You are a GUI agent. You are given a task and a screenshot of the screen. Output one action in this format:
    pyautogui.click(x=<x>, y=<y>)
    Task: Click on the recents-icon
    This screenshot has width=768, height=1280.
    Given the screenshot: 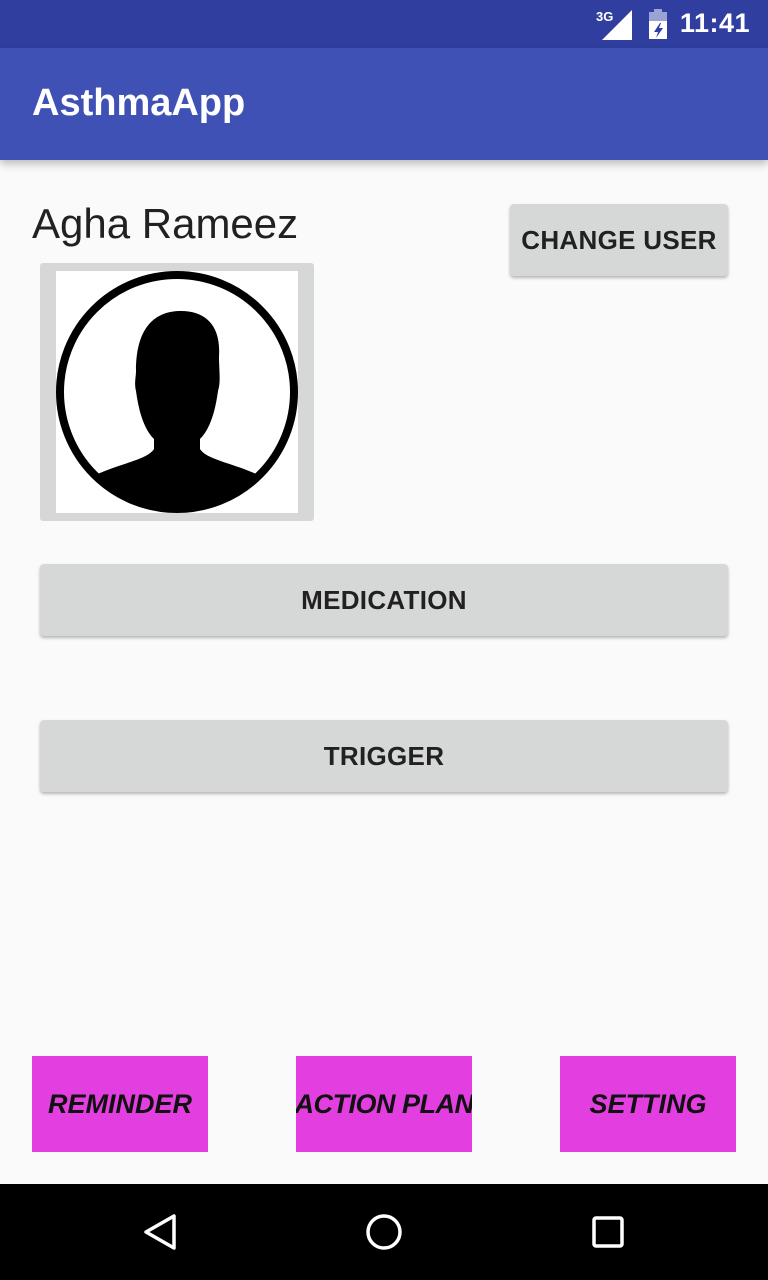 What is the action you would take?
    pyautogui.click(x=608, y=1232)
    